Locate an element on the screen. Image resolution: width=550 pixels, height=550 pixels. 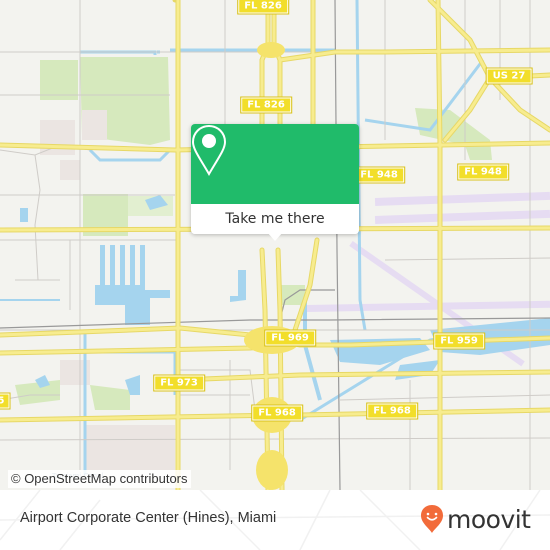
popup-header is located at coordinates (275, 164).